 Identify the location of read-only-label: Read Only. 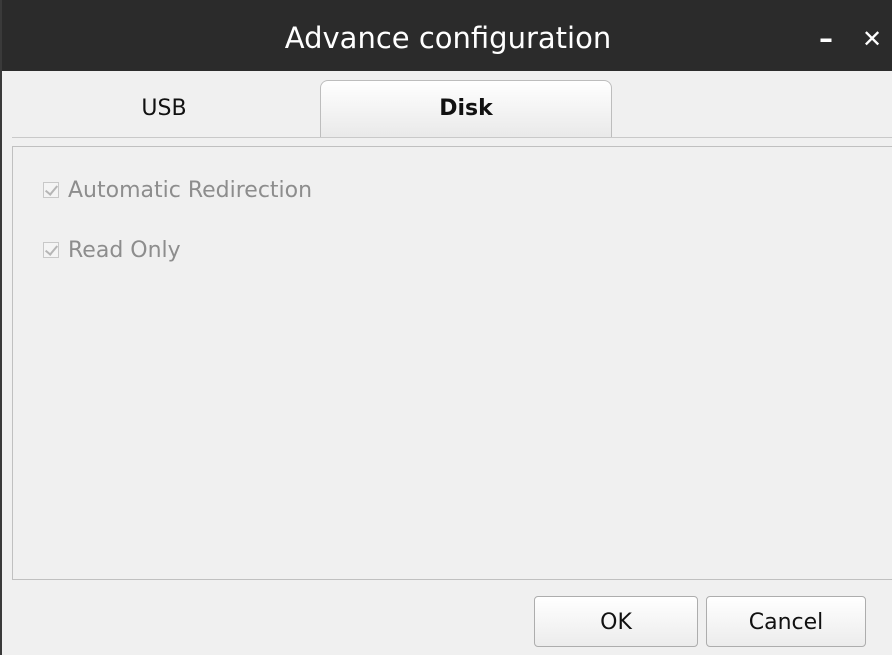
(124, 250).